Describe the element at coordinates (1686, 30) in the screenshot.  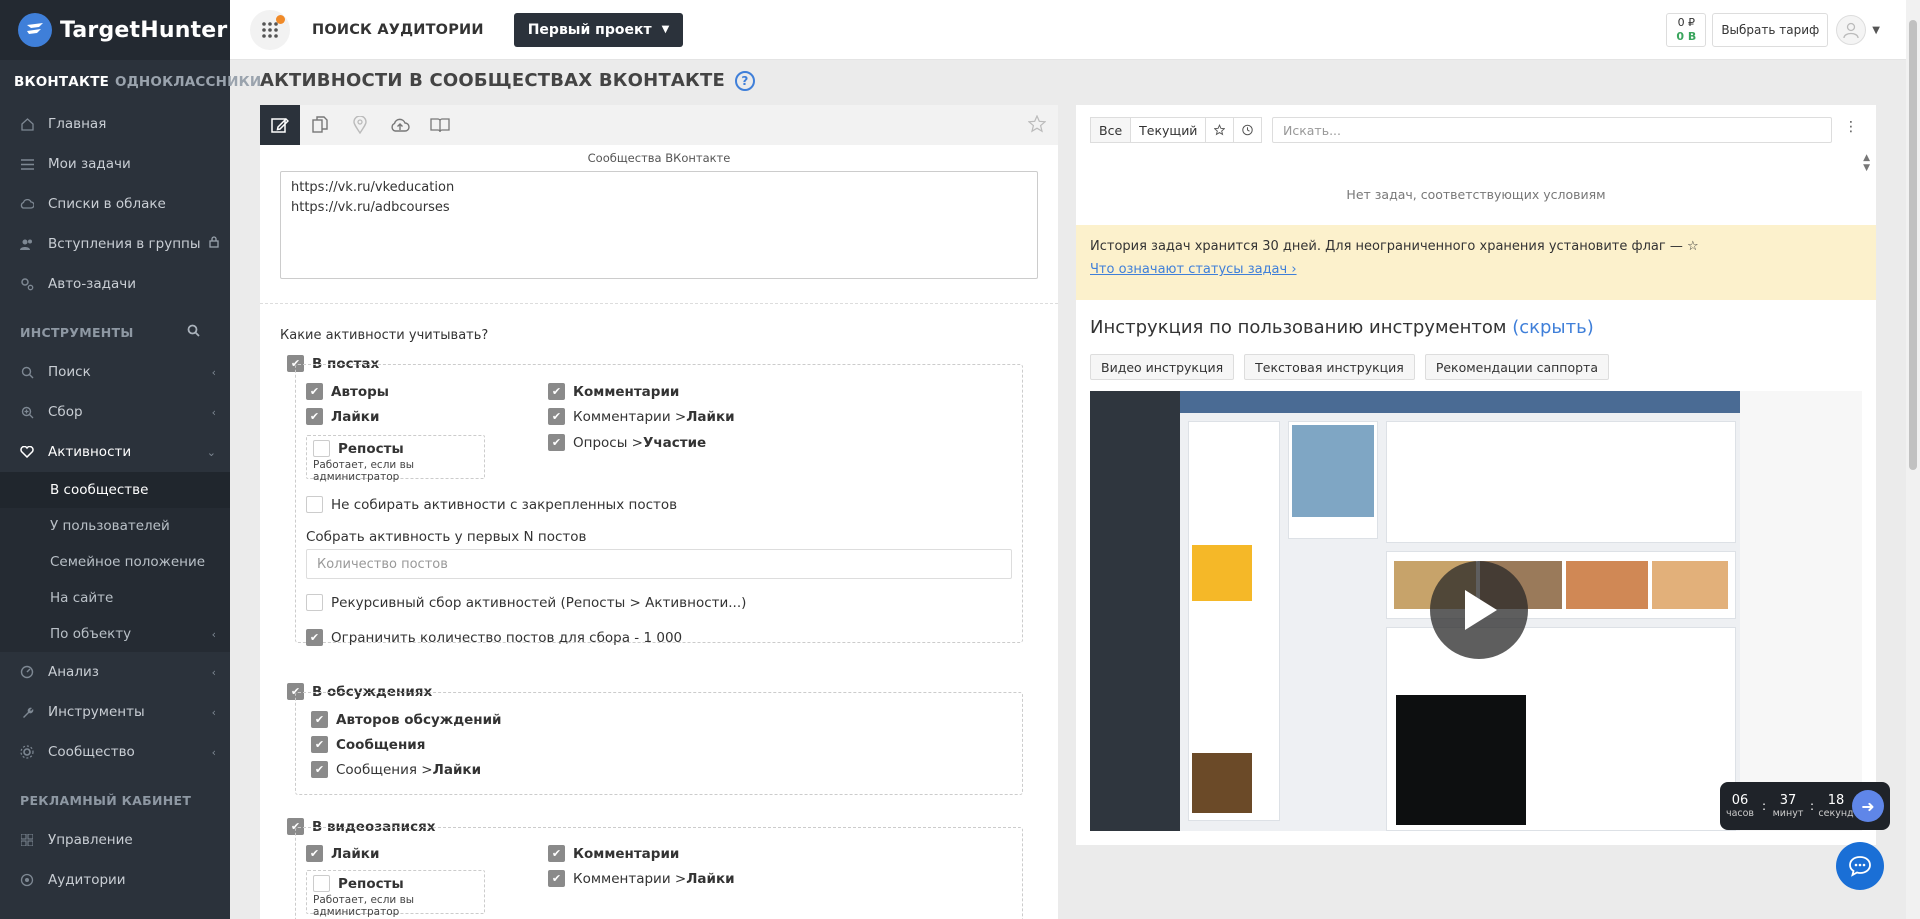
I see `balance-badge: 0 ₽ 0 B` at that location.